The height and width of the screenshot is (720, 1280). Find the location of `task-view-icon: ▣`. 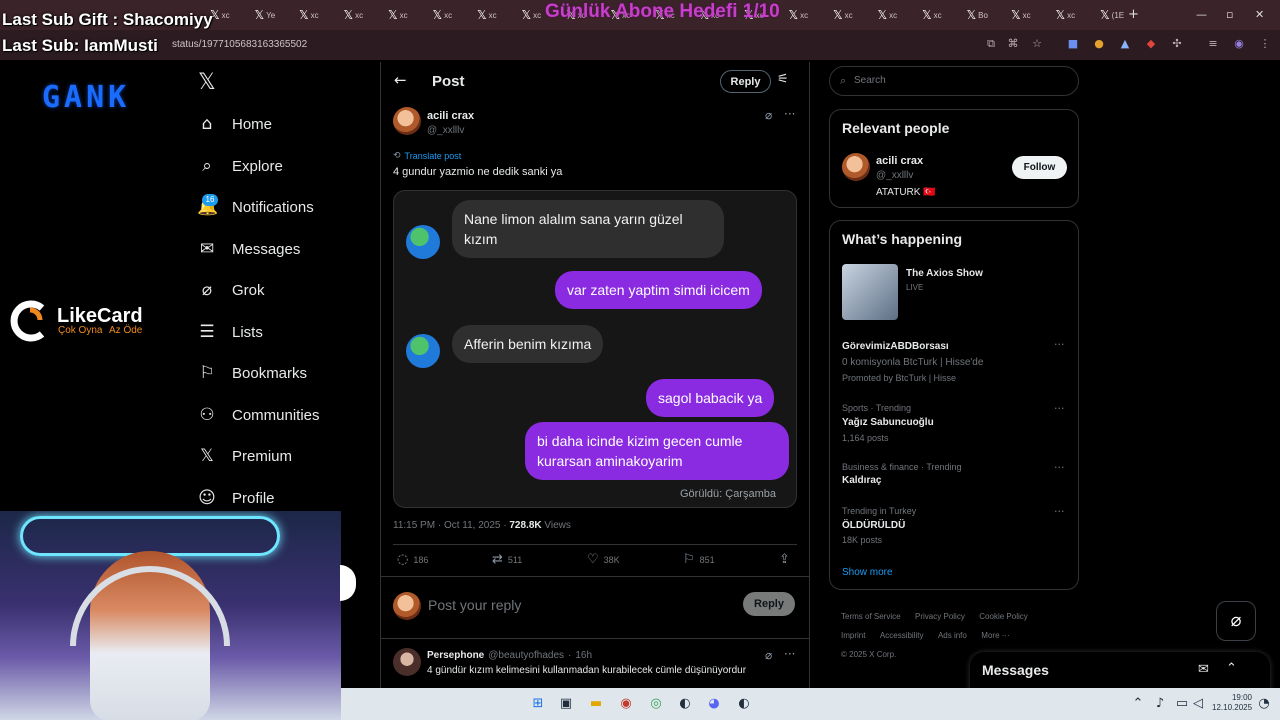

task-view-icon: ▣ is located at coordinates (566, 704).